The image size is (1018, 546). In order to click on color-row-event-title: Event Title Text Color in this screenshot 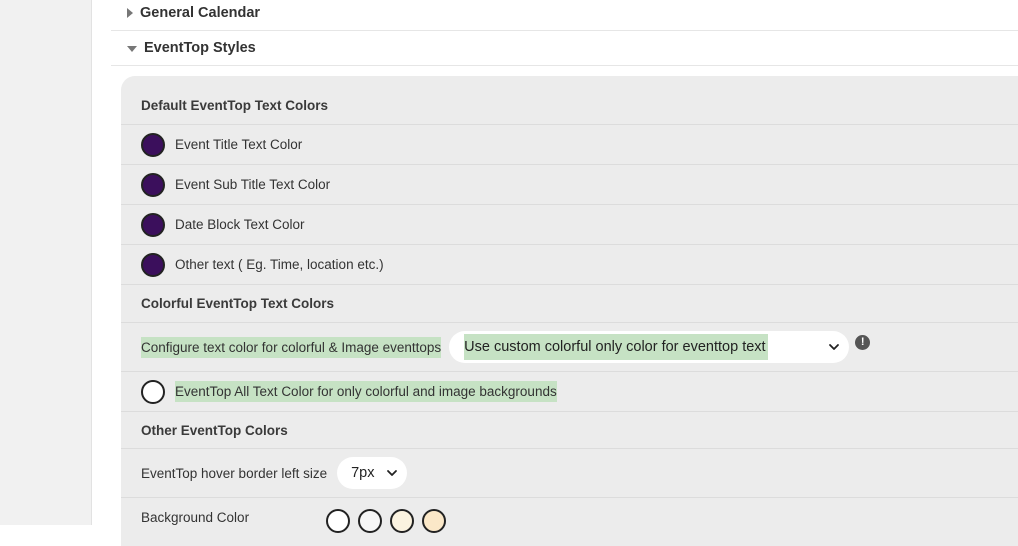, I will do `click(569, 145)`.